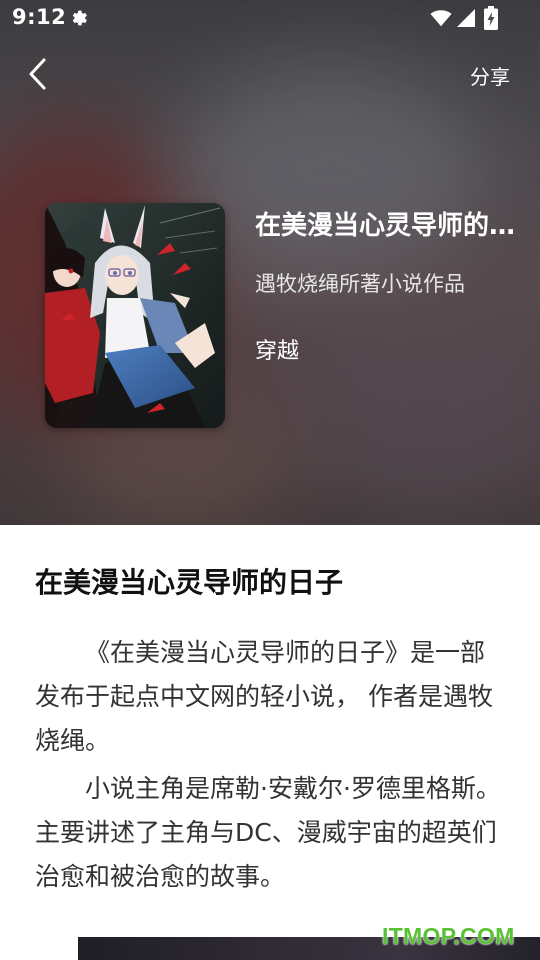 This screenshot has width=540, height=960. What do you see at coordinates (360, 284) in the screenshot?
I see `book-author-line: 遇牧烧绳所著小说作品` at bounding box center [360, 284].